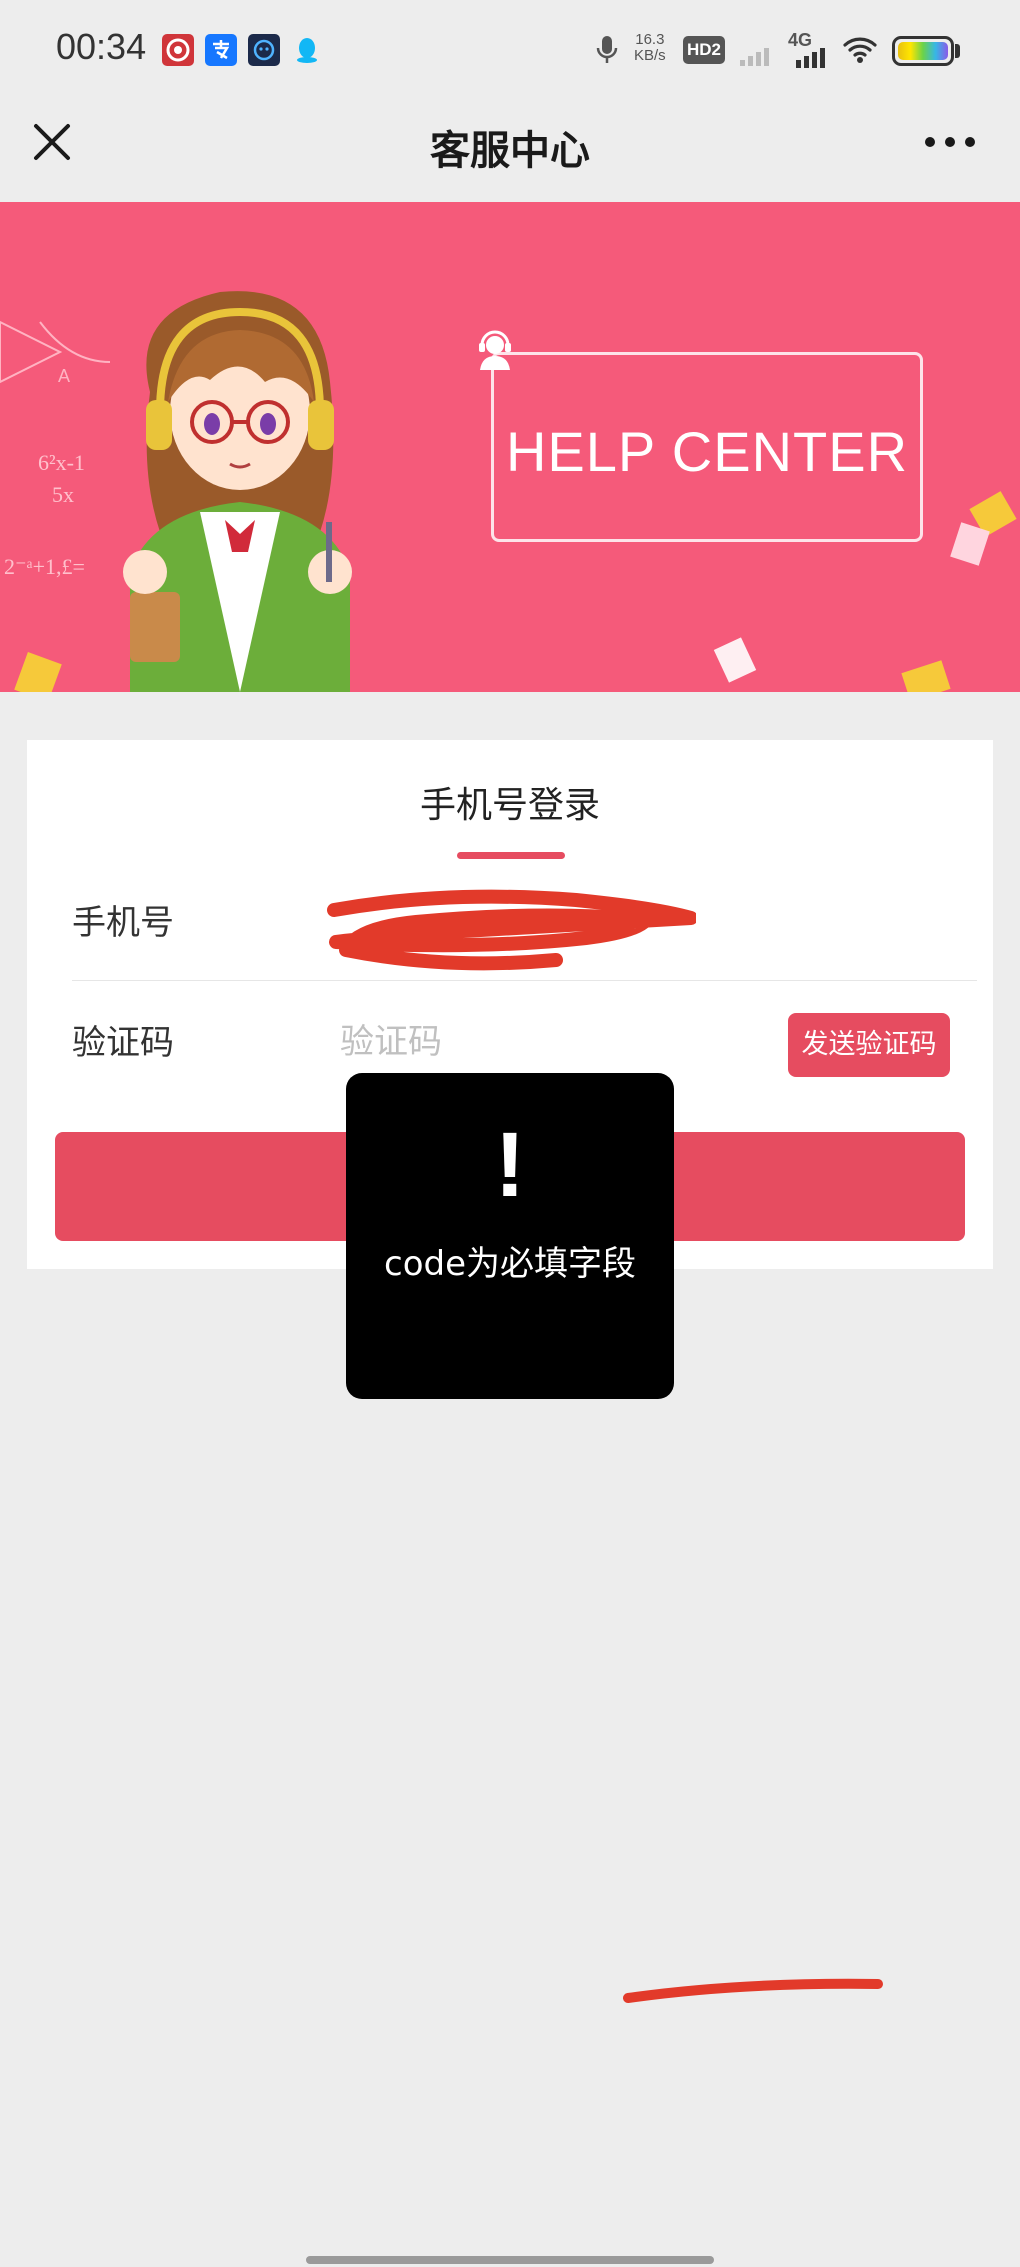 Image resolution: width=1020 pixels, height=2267 pixels. I want to click on phone-label: 手机号, so click(123, 923).